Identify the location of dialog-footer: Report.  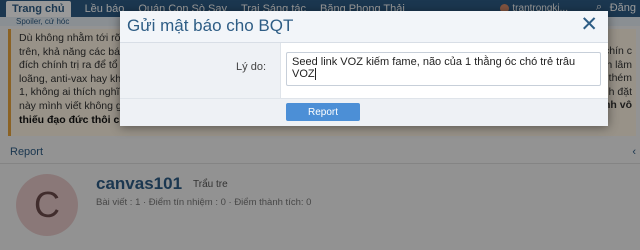
(364, 112).